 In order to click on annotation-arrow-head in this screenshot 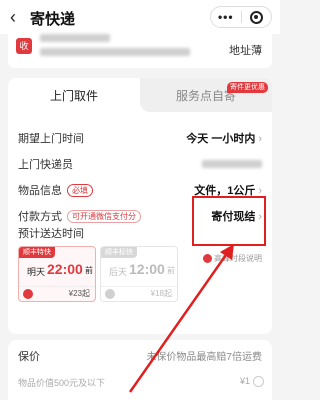, I will do `click(227, 252)`.